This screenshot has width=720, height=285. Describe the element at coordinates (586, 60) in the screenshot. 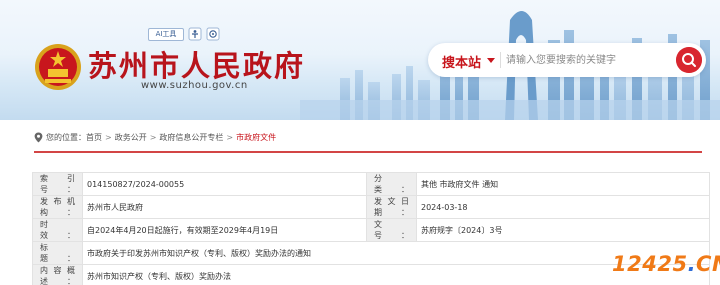

I see `search-input` at that location.